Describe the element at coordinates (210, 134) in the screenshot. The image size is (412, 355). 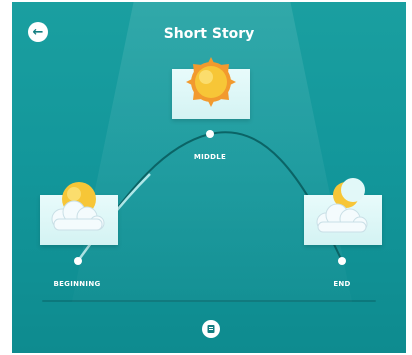
I see `middle-point` at that location.